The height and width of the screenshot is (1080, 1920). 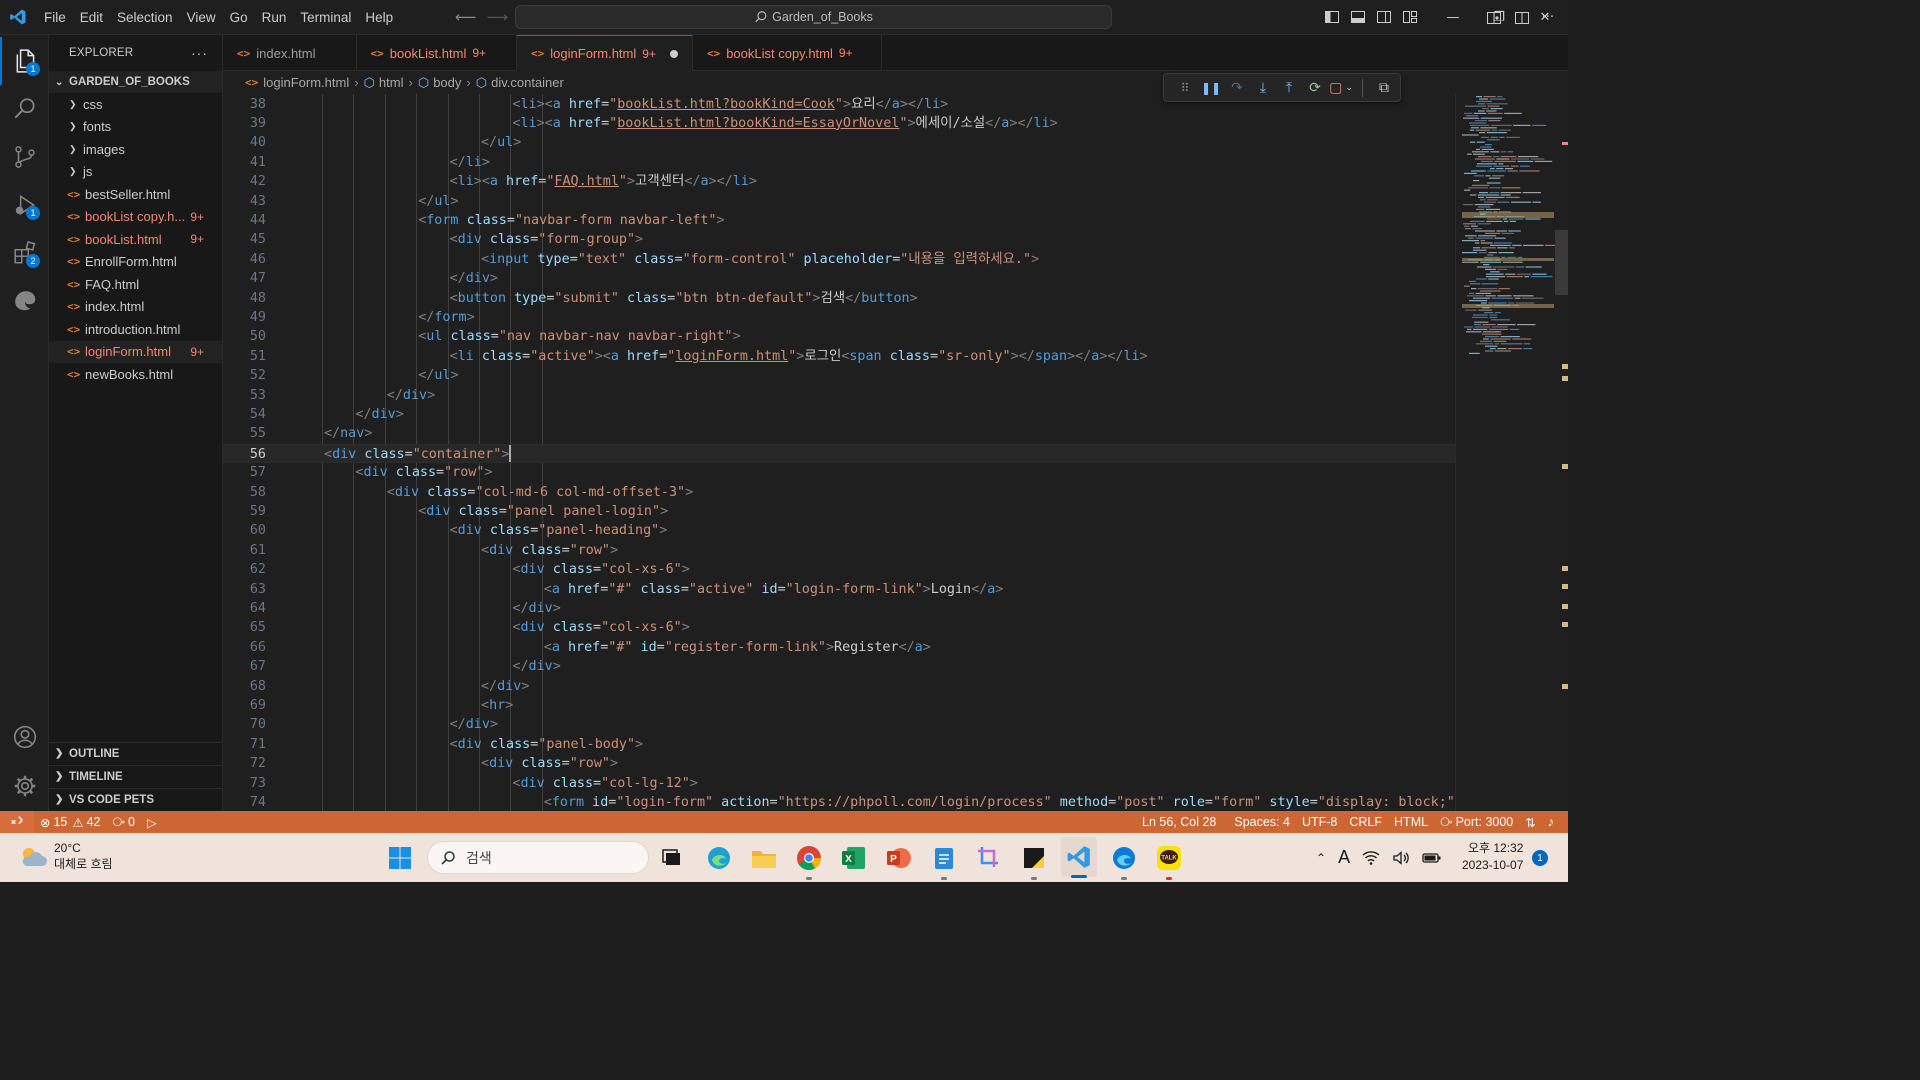 What do you see at coordinates (839, 162) in the screenshot?
I see `code-line: 41 </li>` at bounding box center [839, 162].